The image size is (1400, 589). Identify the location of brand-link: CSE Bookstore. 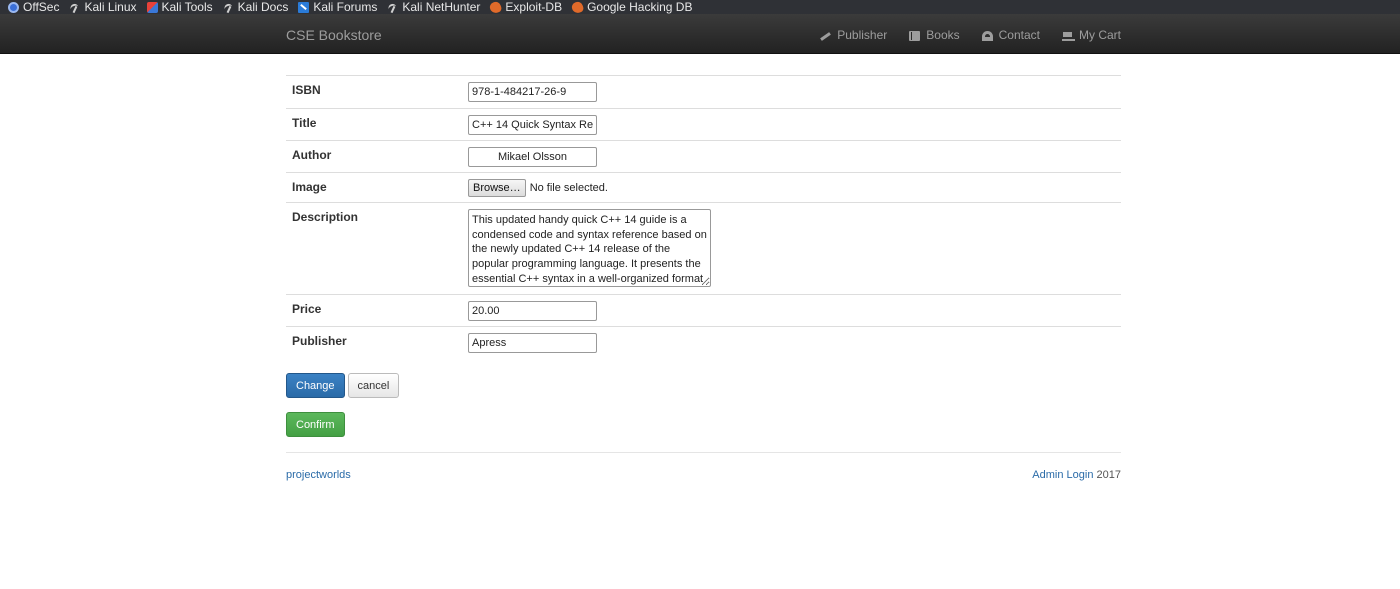
(334, 35).